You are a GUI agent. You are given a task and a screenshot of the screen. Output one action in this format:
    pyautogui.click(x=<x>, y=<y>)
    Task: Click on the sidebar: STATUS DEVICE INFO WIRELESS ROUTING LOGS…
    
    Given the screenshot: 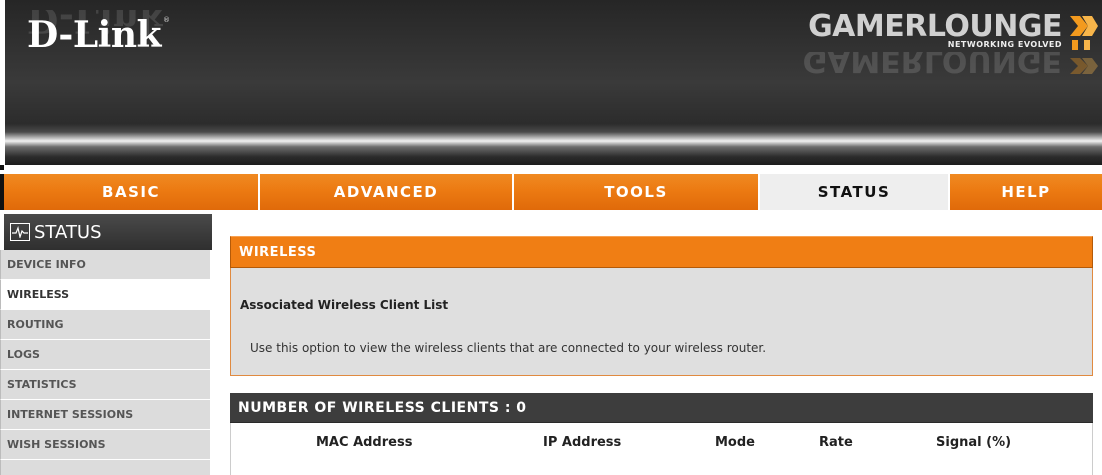 What is the action you would take?
    pyautogui.click(x=107, y=344)
    